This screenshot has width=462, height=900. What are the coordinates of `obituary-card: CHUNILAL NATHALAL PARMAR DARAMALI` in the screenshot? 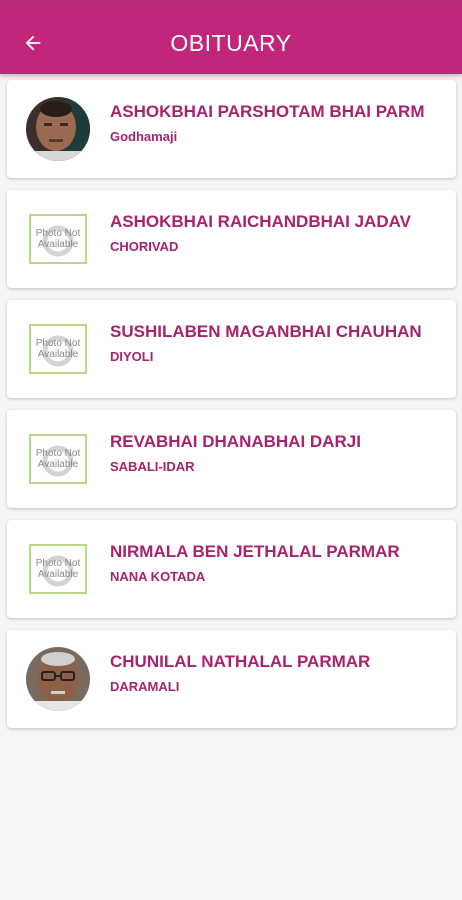 It's located at (231, 679).